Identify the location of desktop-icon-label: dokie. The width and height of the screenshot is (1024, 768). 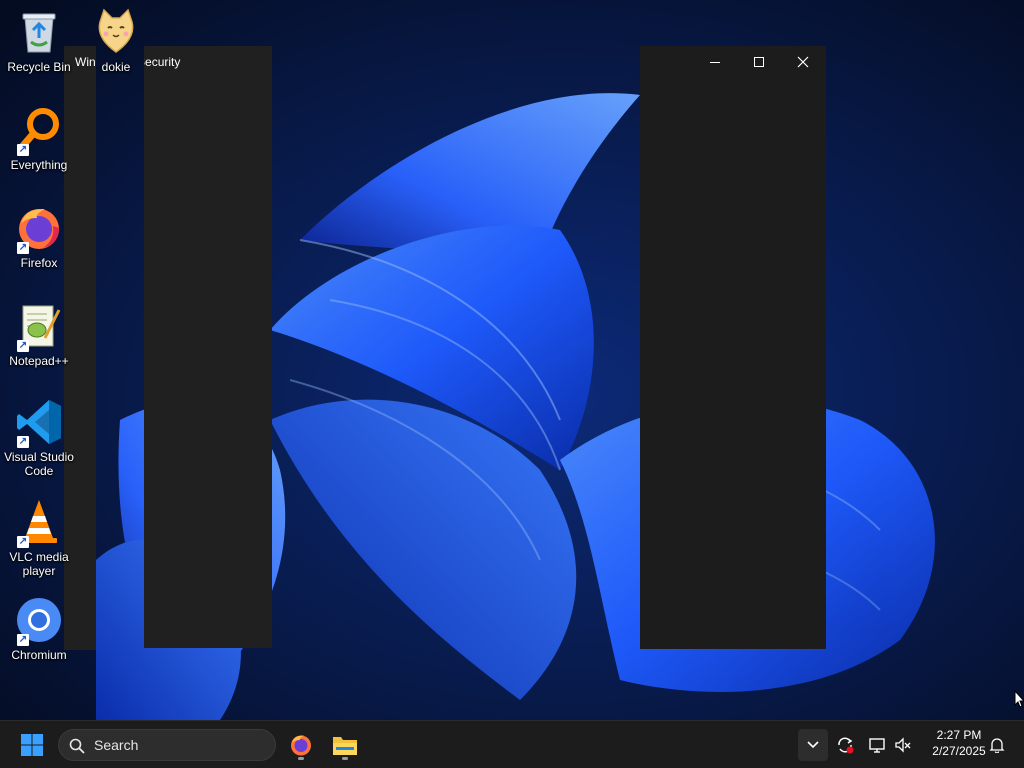
(116, 67).